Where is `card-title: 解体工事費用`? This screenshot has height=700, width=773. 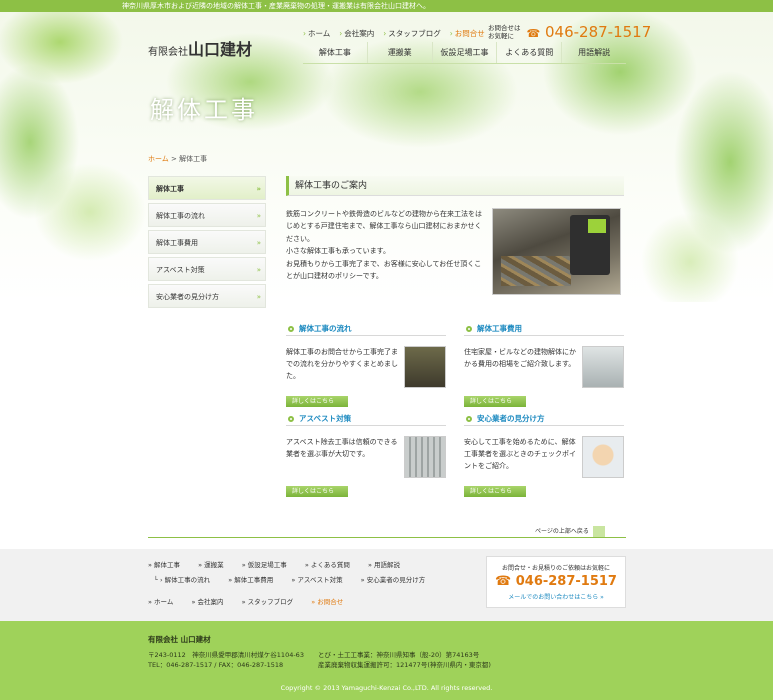 card-title: 解体工事費用 is located at coordinates (544, 329).